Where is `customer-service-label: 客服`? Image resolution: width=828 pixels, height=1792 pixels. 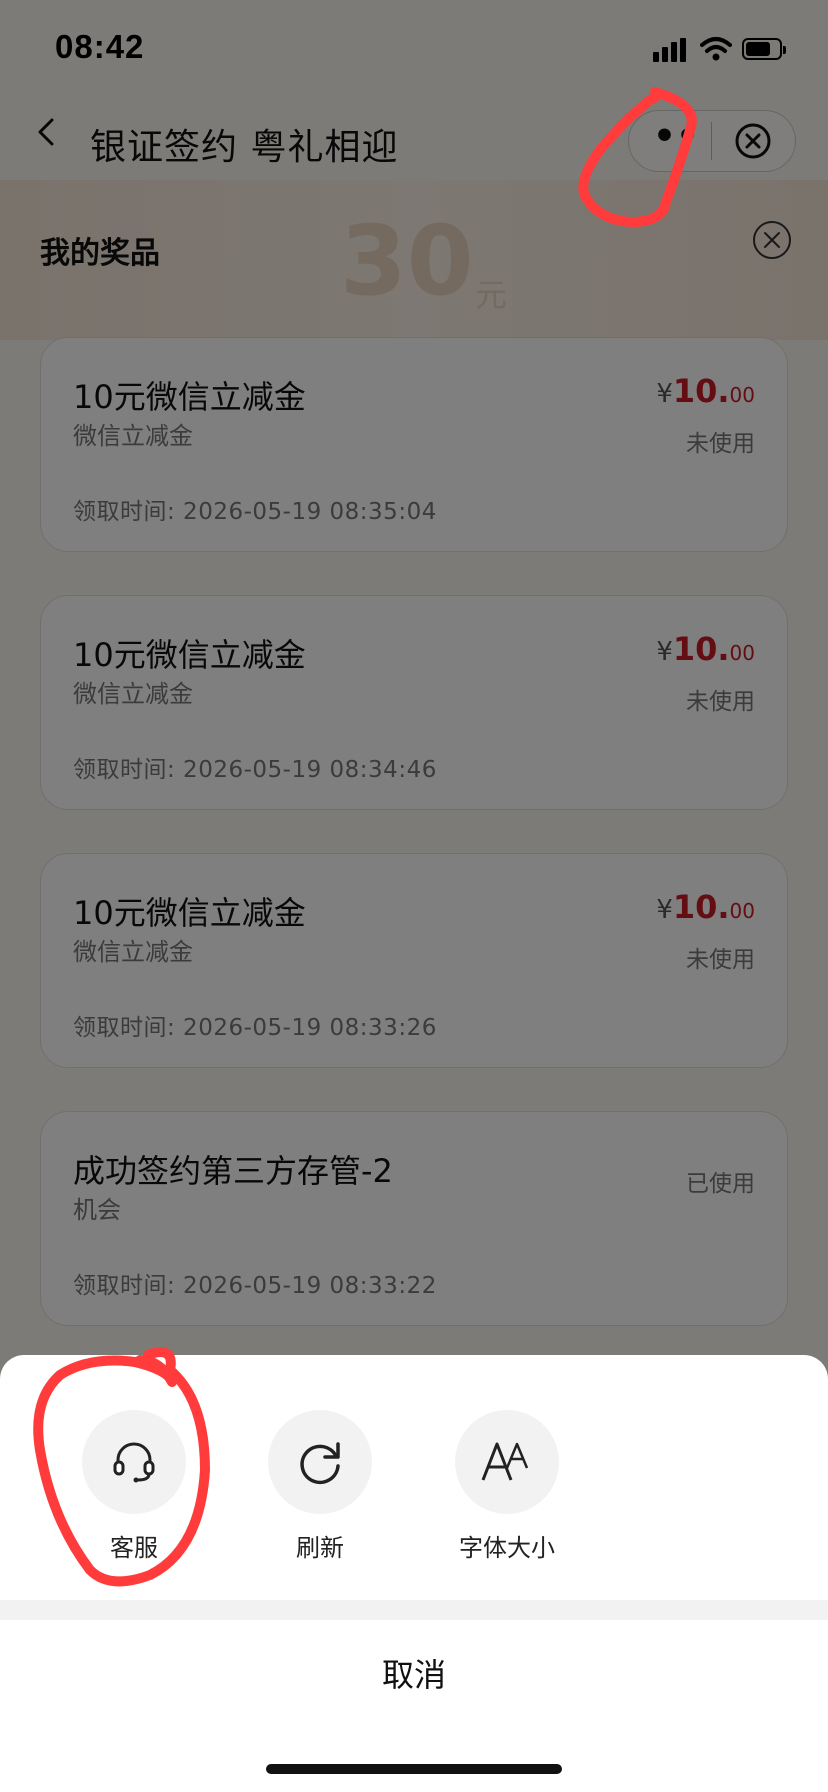 customer-service-label: 客服 is located at coordinates (134, 1548).